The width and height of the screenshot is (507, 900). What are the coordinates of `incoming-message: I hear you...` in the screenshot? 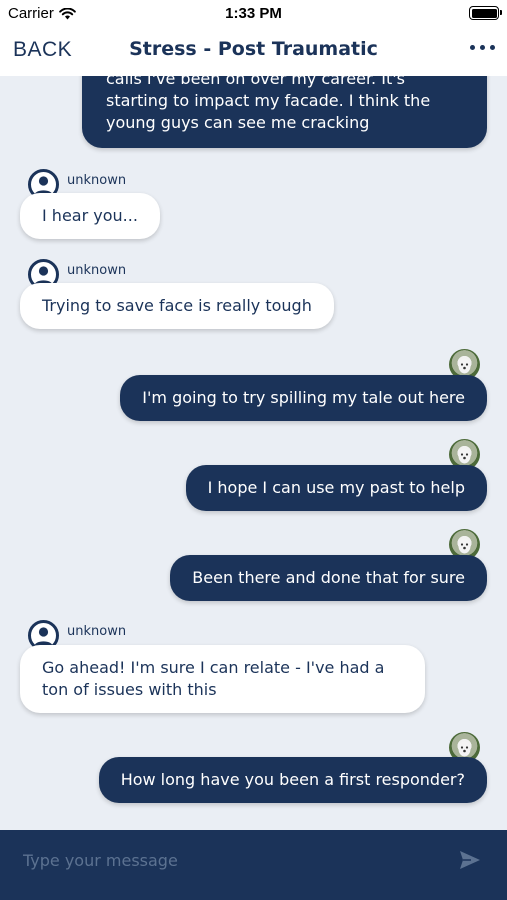 It's located at (90, 216).